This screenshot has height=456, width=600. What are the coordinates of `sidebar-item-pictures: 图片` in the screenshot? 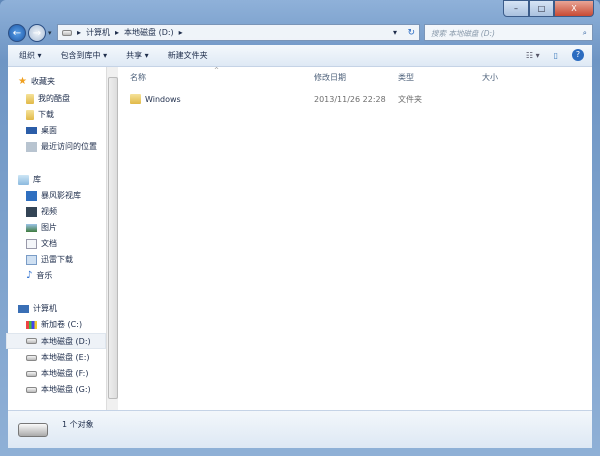 It's located at (41, 227).